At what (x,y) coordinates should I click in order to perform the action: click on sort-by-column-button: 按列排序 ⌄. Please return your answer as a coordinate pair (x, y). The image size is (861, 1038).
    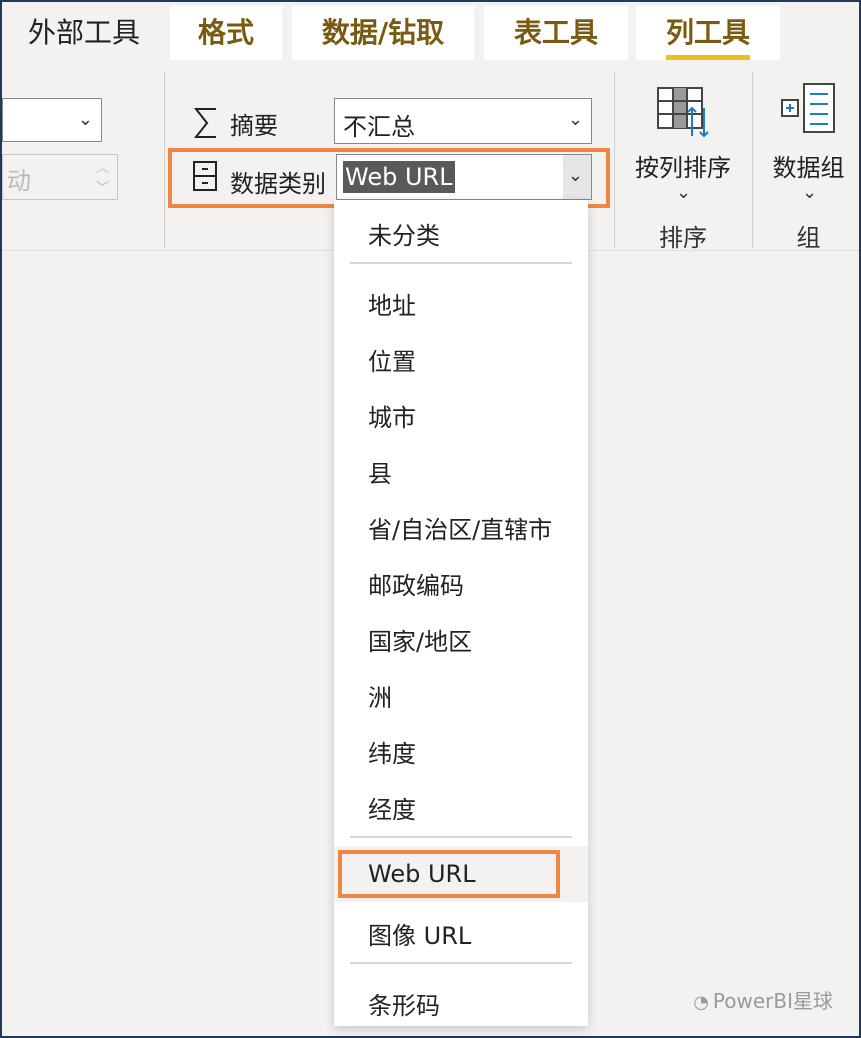
    Looking at the image, I should click on (683, 142).